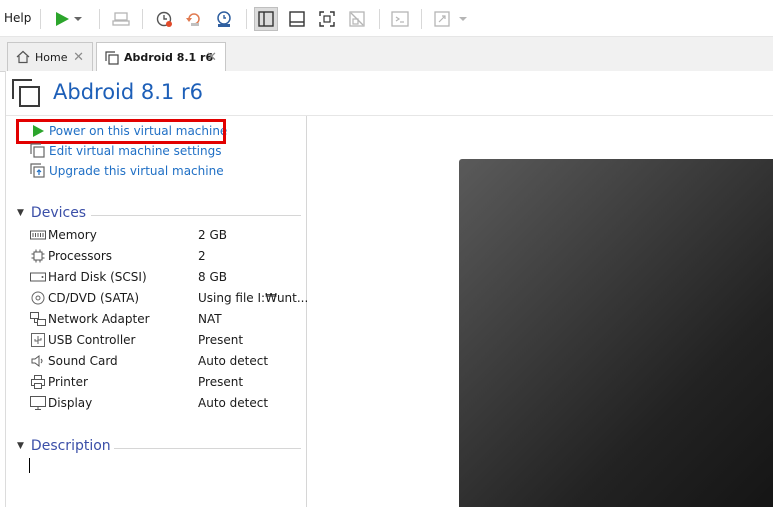  What do you see at coordinates (166, 382) in the screenshot?
I see `device-row-printer: Printer Present` at bounding box center [166, 382].